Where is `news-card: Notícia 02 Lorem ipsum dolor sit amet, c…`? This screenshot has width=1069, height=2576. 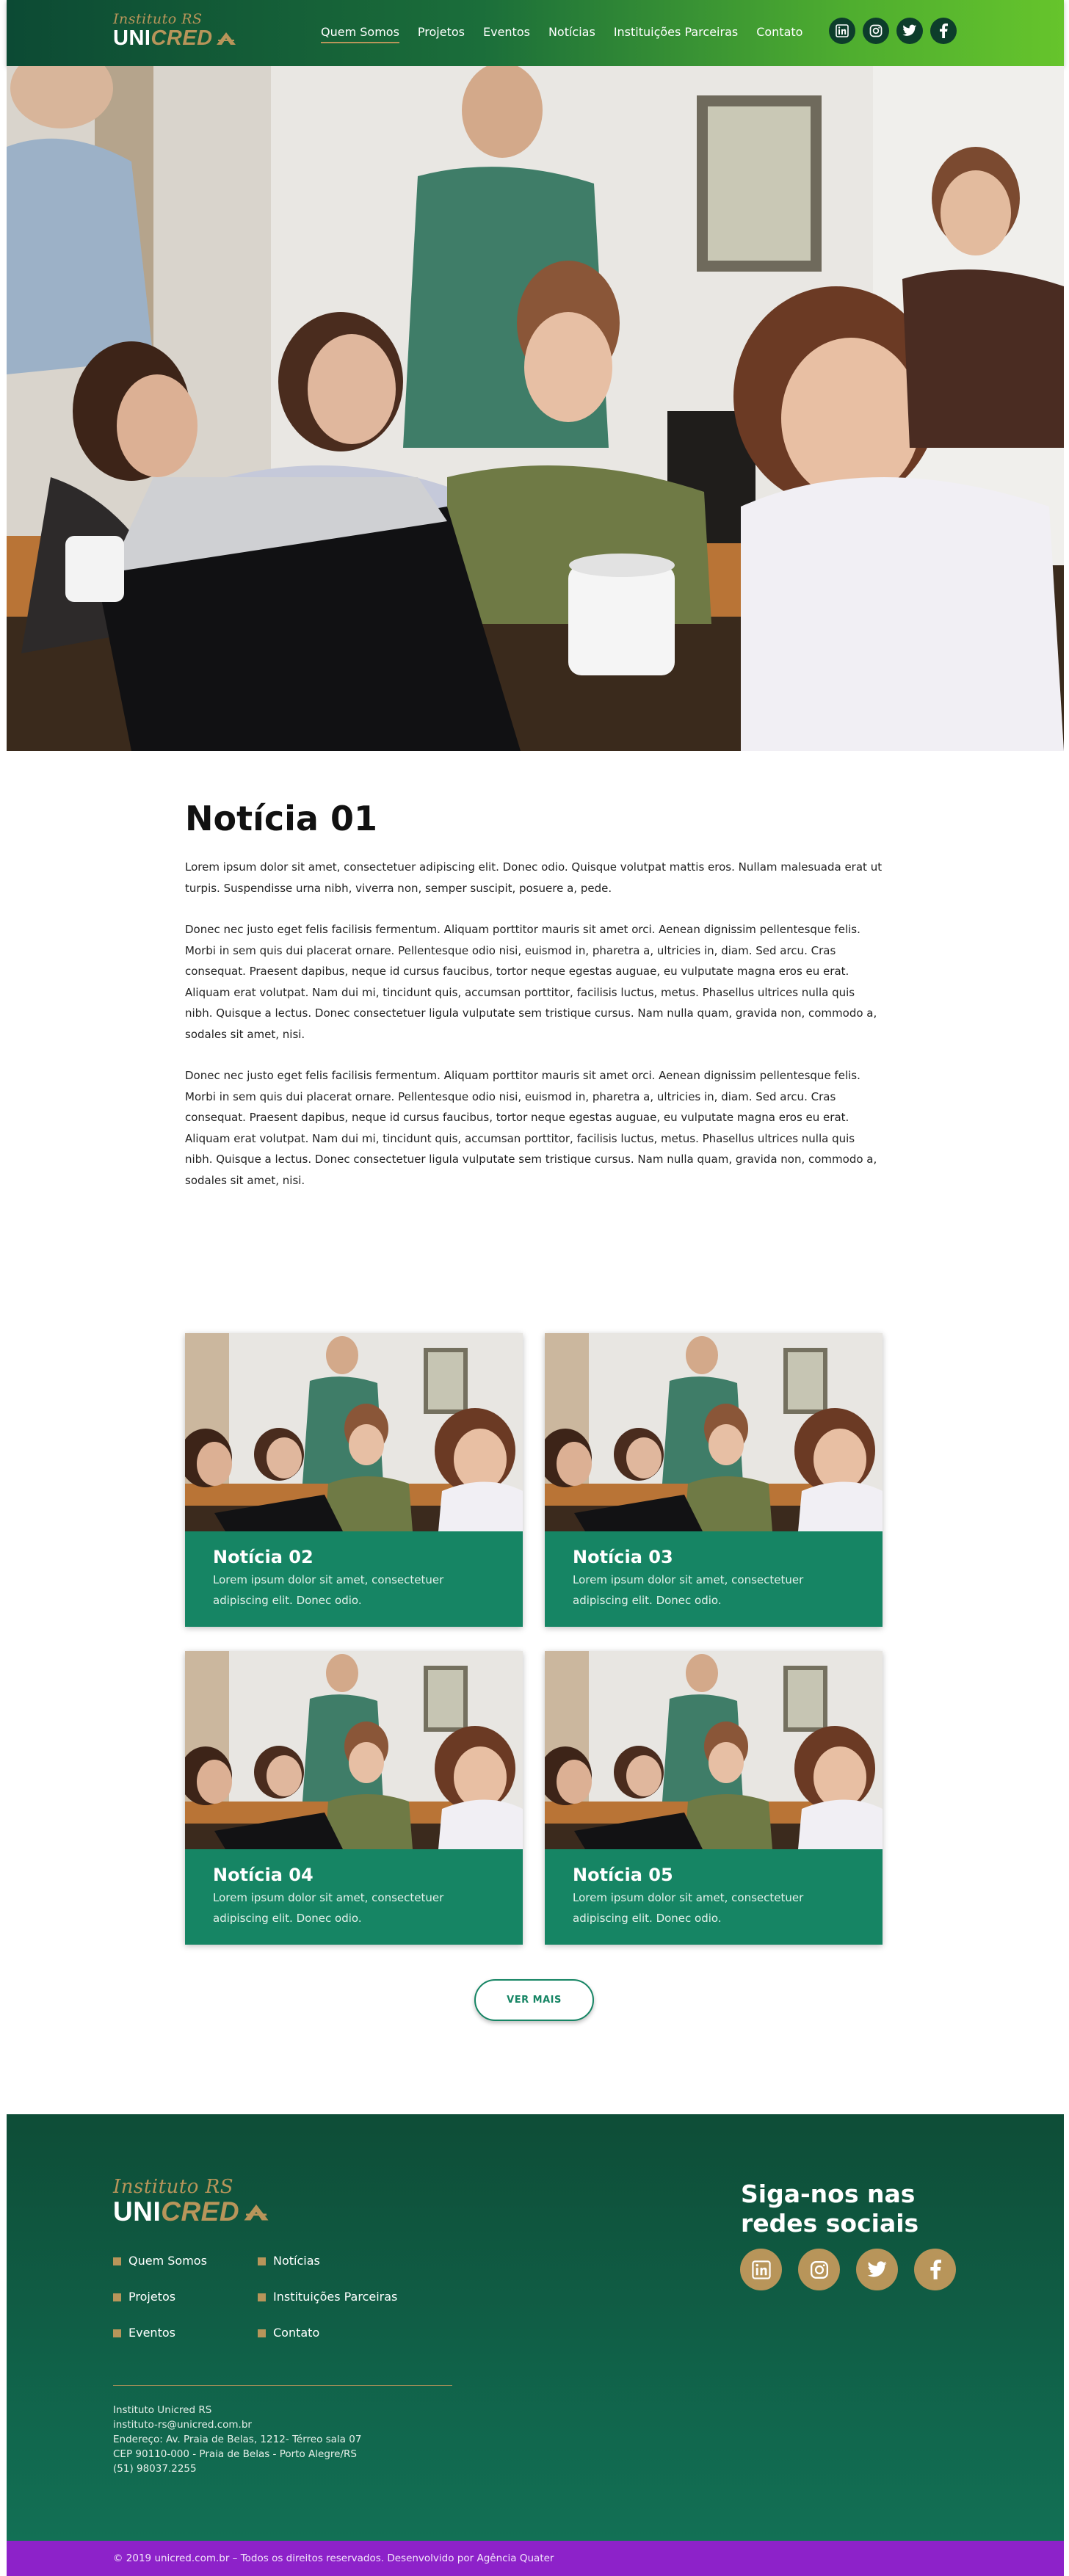 news-card: Notícia 02 Lorem ipsum dolor sit amet, c… is located at coordinates (354, 1480).